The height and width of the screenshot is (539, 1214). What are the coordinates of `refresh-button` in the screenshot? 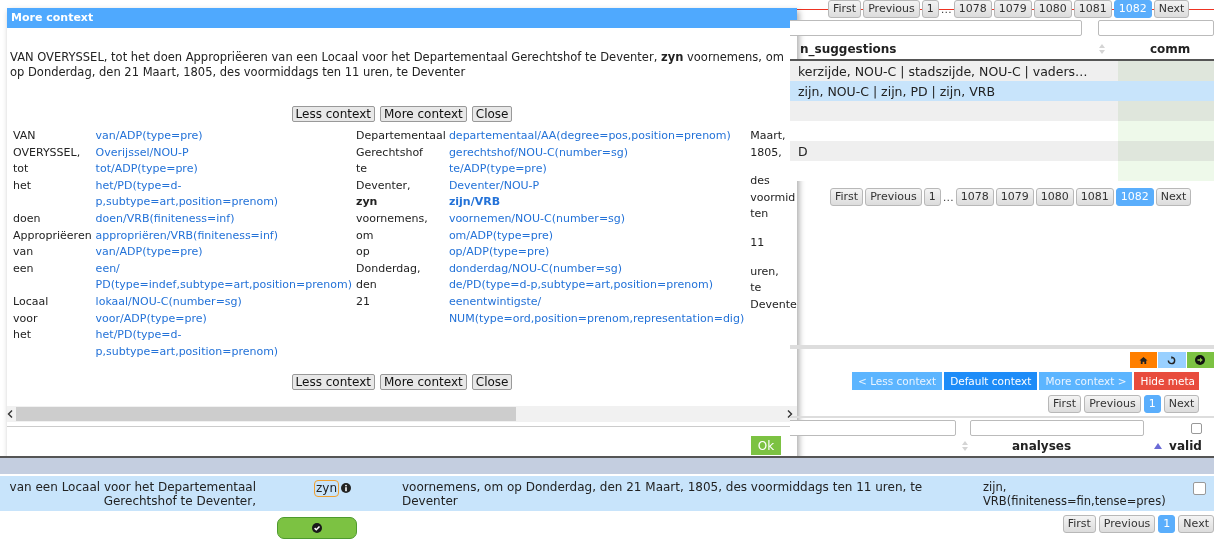 It's located at (1172, 360).